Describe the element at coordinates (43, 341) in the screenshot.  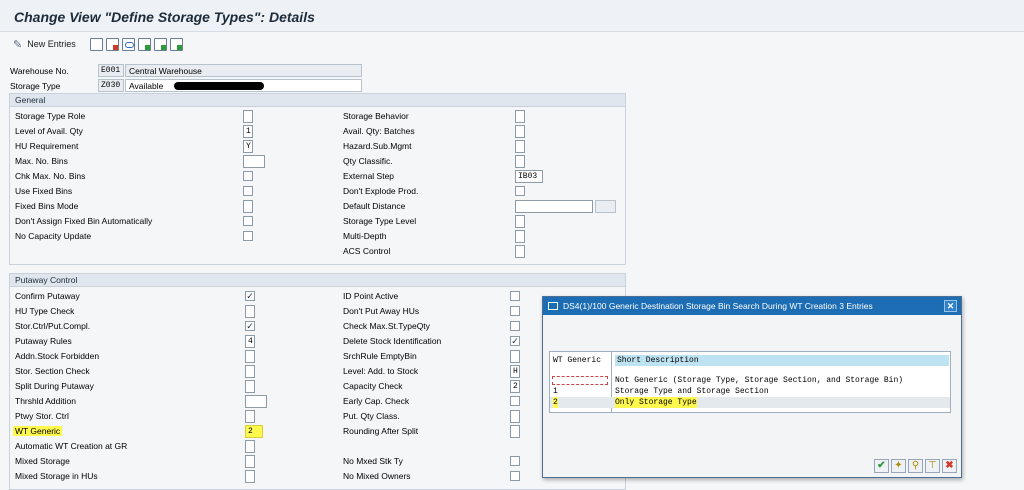
I see `putaway-rules-label: Putaway Rules` at that location.